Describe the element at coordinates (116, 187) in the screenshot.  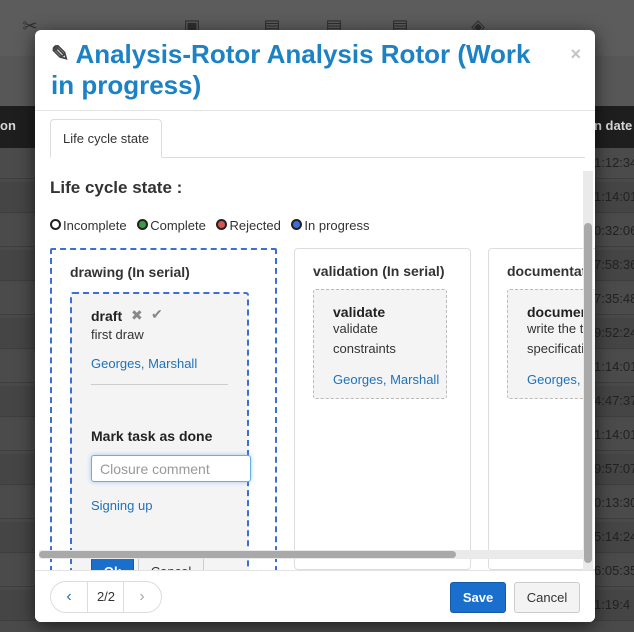
I see `section-title: Life cycle state :` at that location.